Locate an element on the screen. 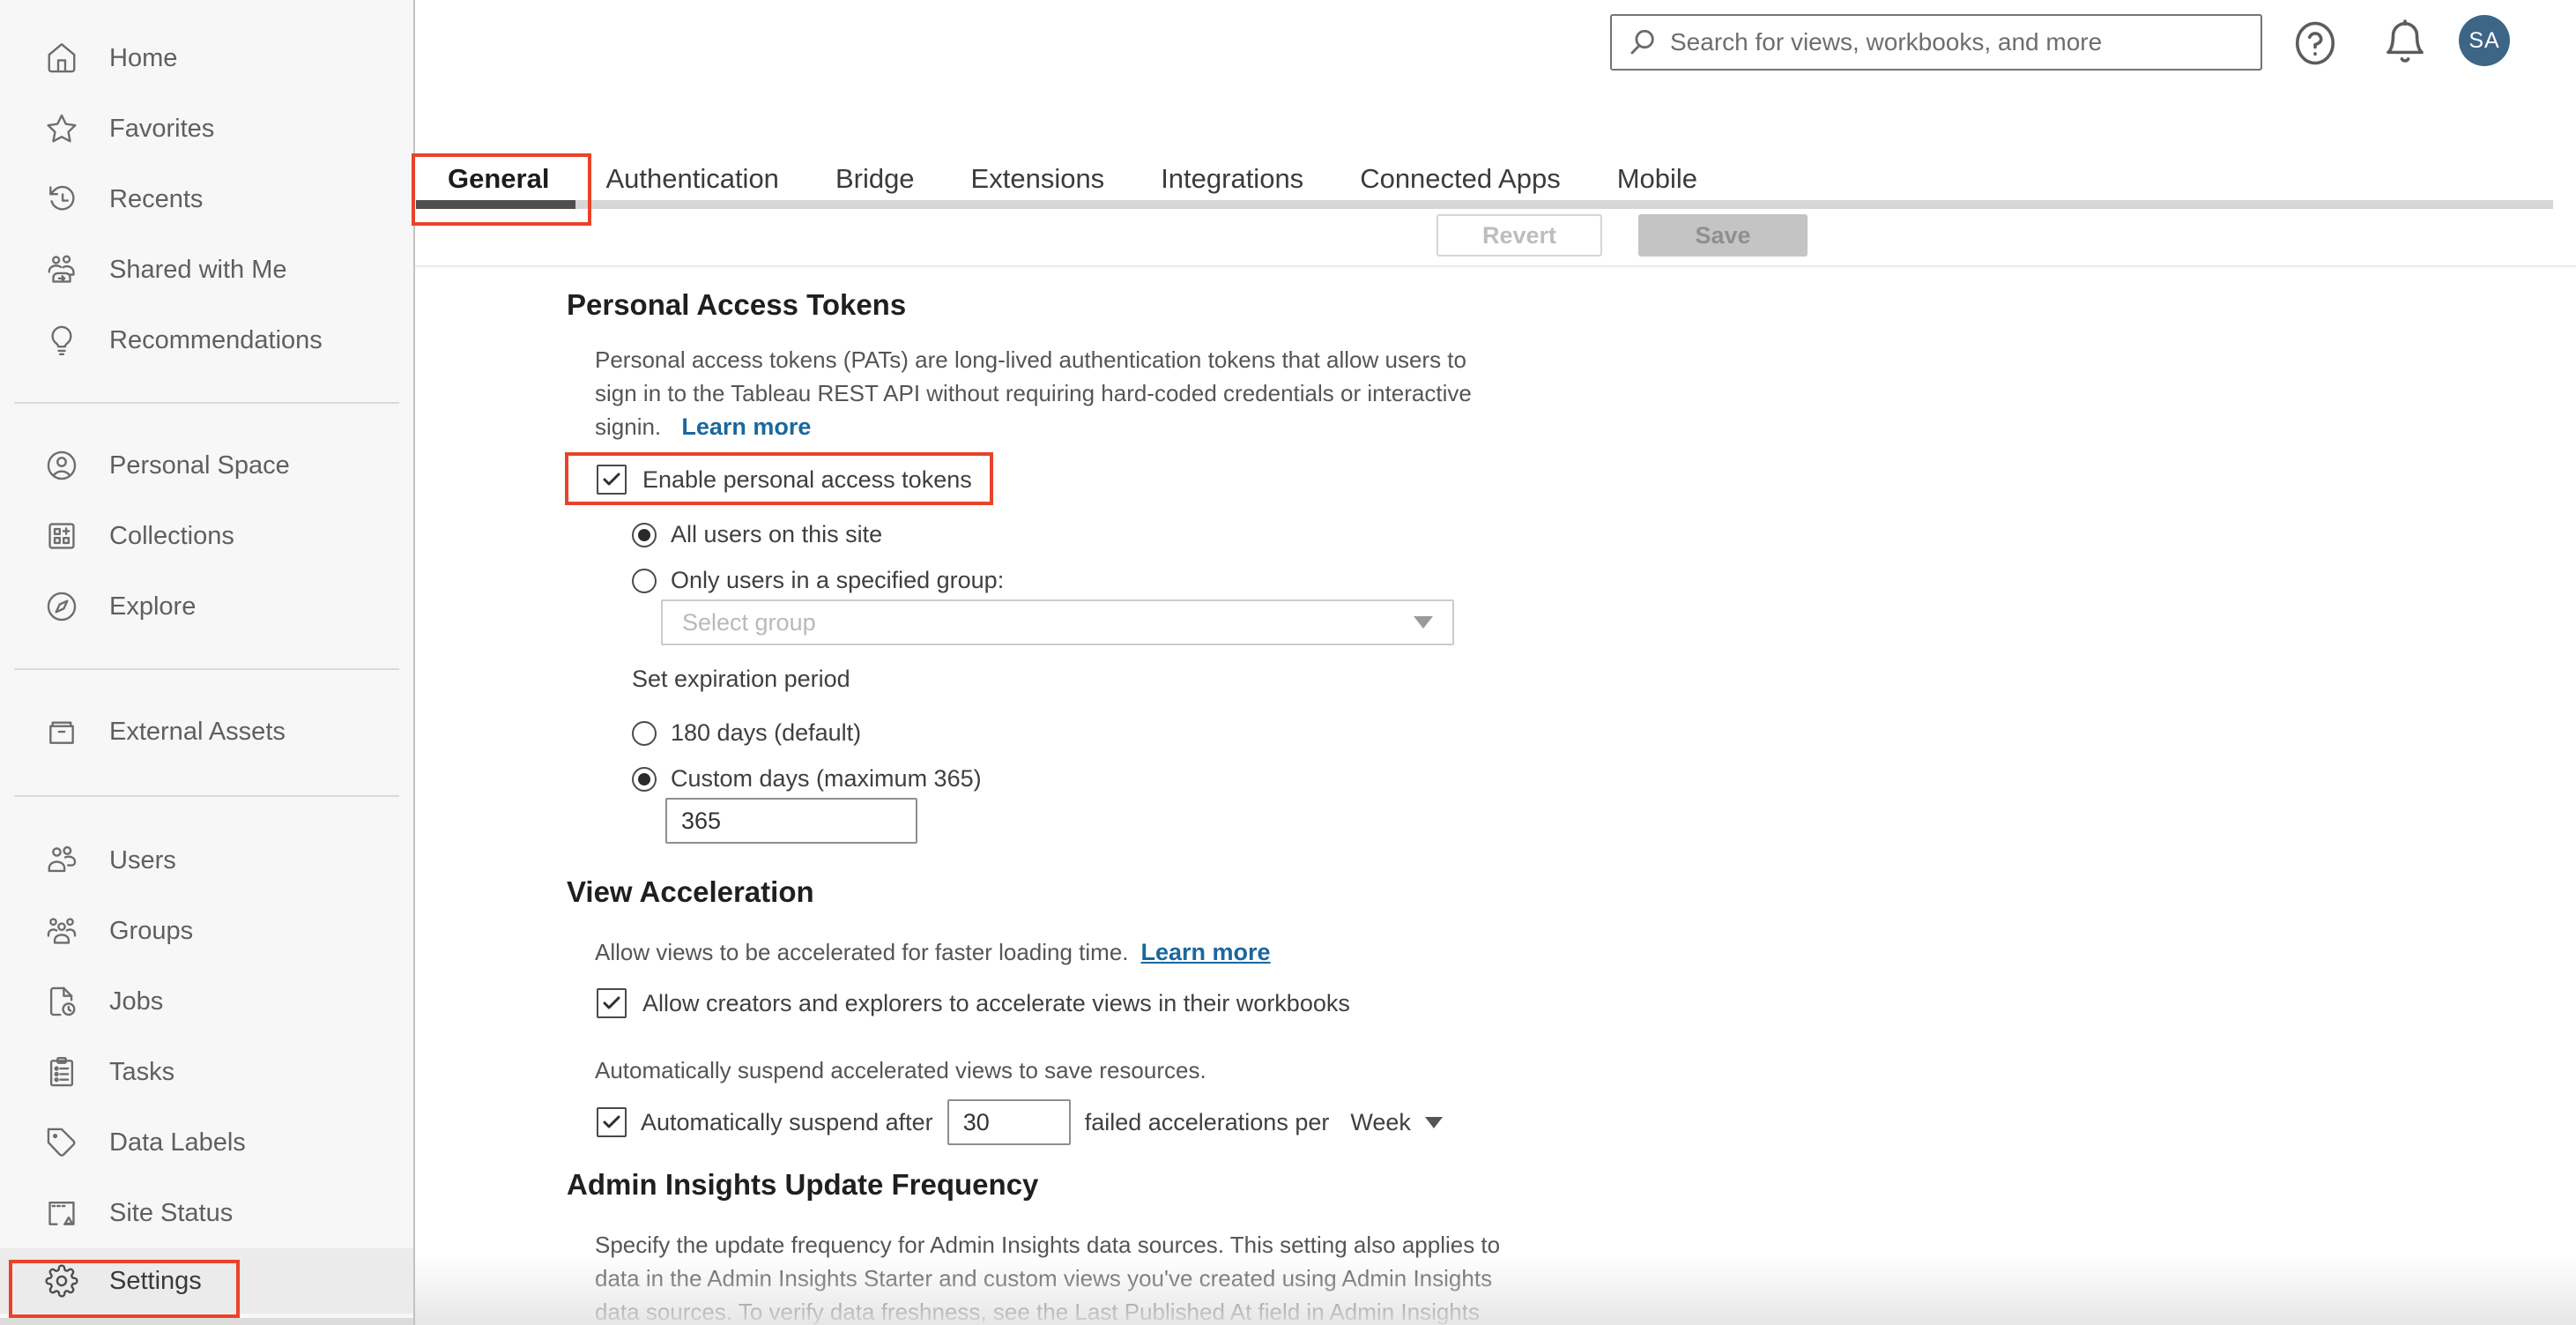 This screenshot has width=2576, height=1325. global-search is located at coordinates (1936, 42).